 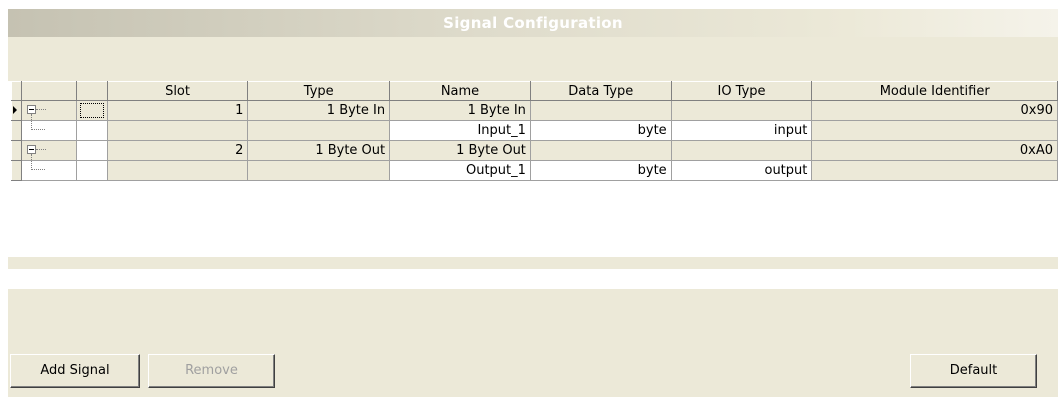 What do you see at coordinates (16, 91) in the screenshot?
I see `header-corner` at bounding box center [16, 91].